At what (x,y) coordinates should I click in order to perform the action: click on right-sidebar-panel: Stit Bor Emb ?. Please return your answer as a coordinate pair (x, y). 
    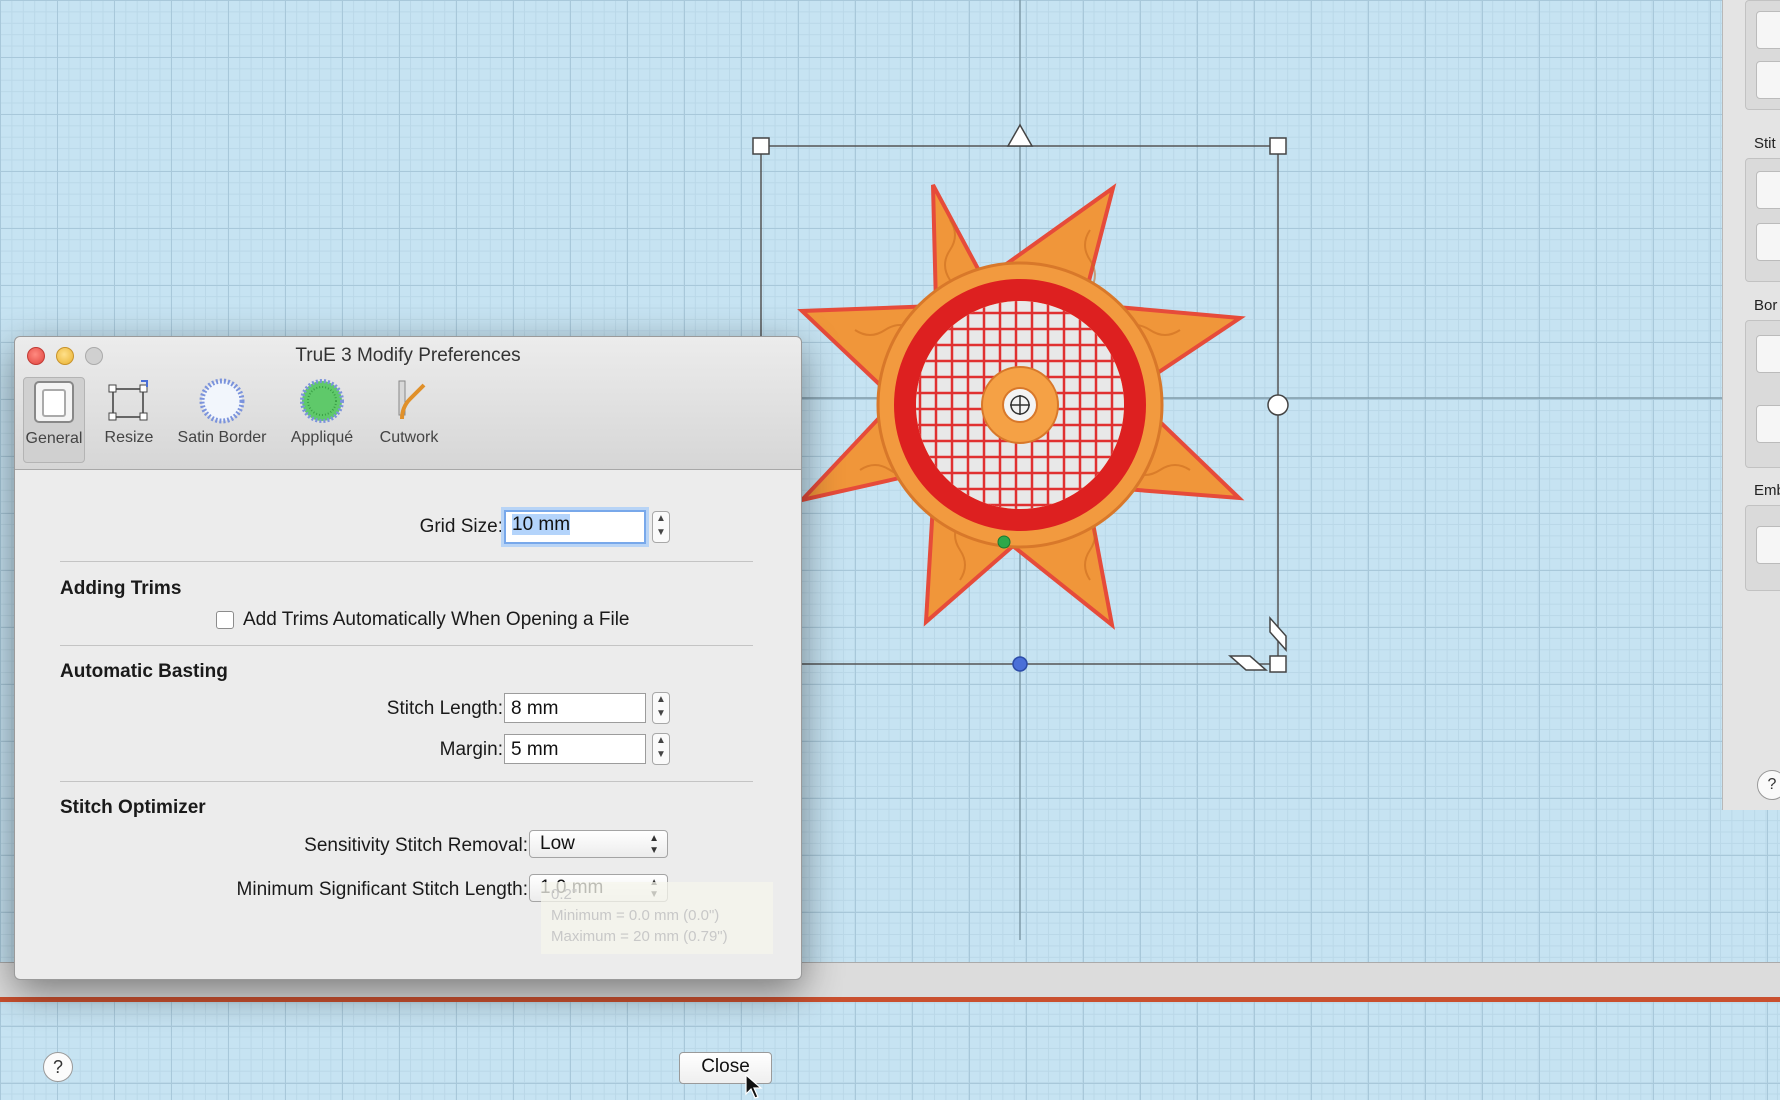
    Looking at the image, I should click on (1751, 405).